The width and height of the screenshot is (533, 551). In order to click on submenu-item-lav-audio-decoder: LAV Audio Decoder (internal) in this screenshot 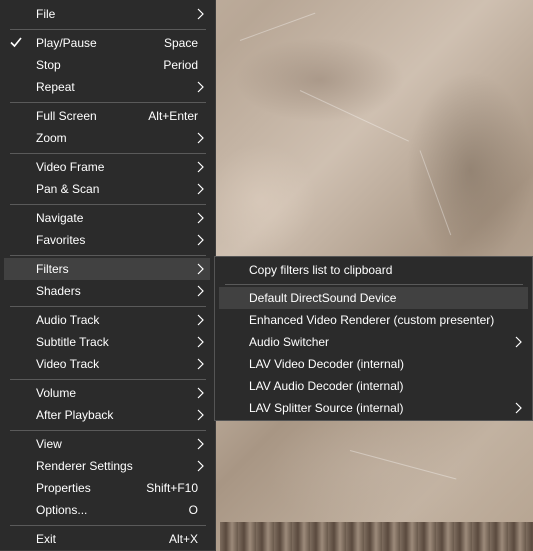, I will do `click(373, 386)`.